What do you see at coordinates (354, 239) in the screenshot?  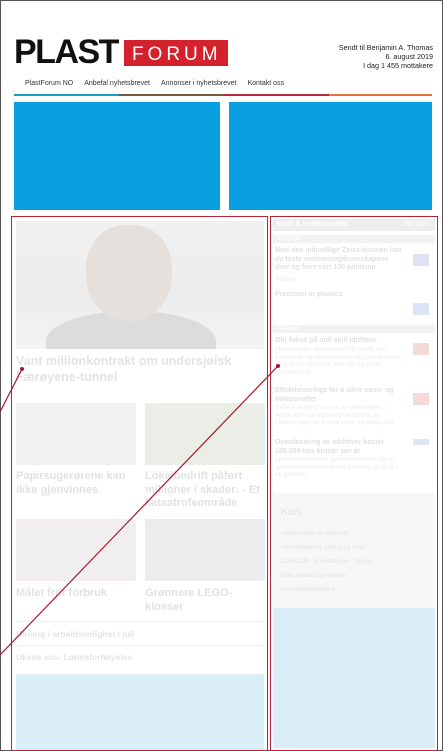 I see `sidebar-subheader-news: Siste nytt` at bounding box center [354, 239].